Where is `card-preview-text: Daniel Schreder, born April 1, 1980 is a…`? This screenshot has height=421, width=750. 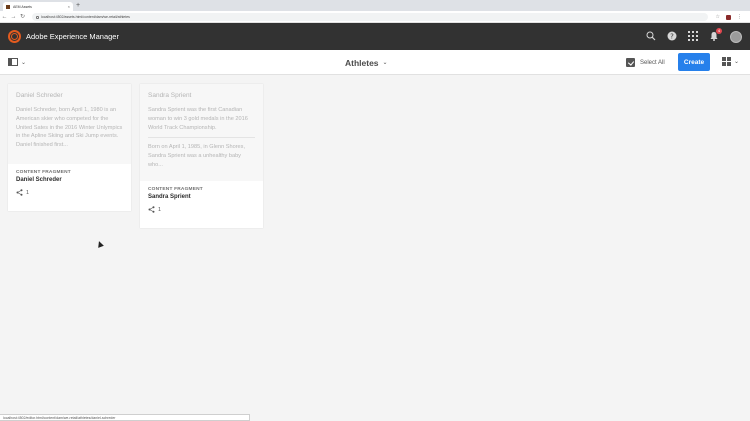
card-preview-text: Daniel Schreder, born April 1, 1980 is a… is located at coordinates (69, 128).